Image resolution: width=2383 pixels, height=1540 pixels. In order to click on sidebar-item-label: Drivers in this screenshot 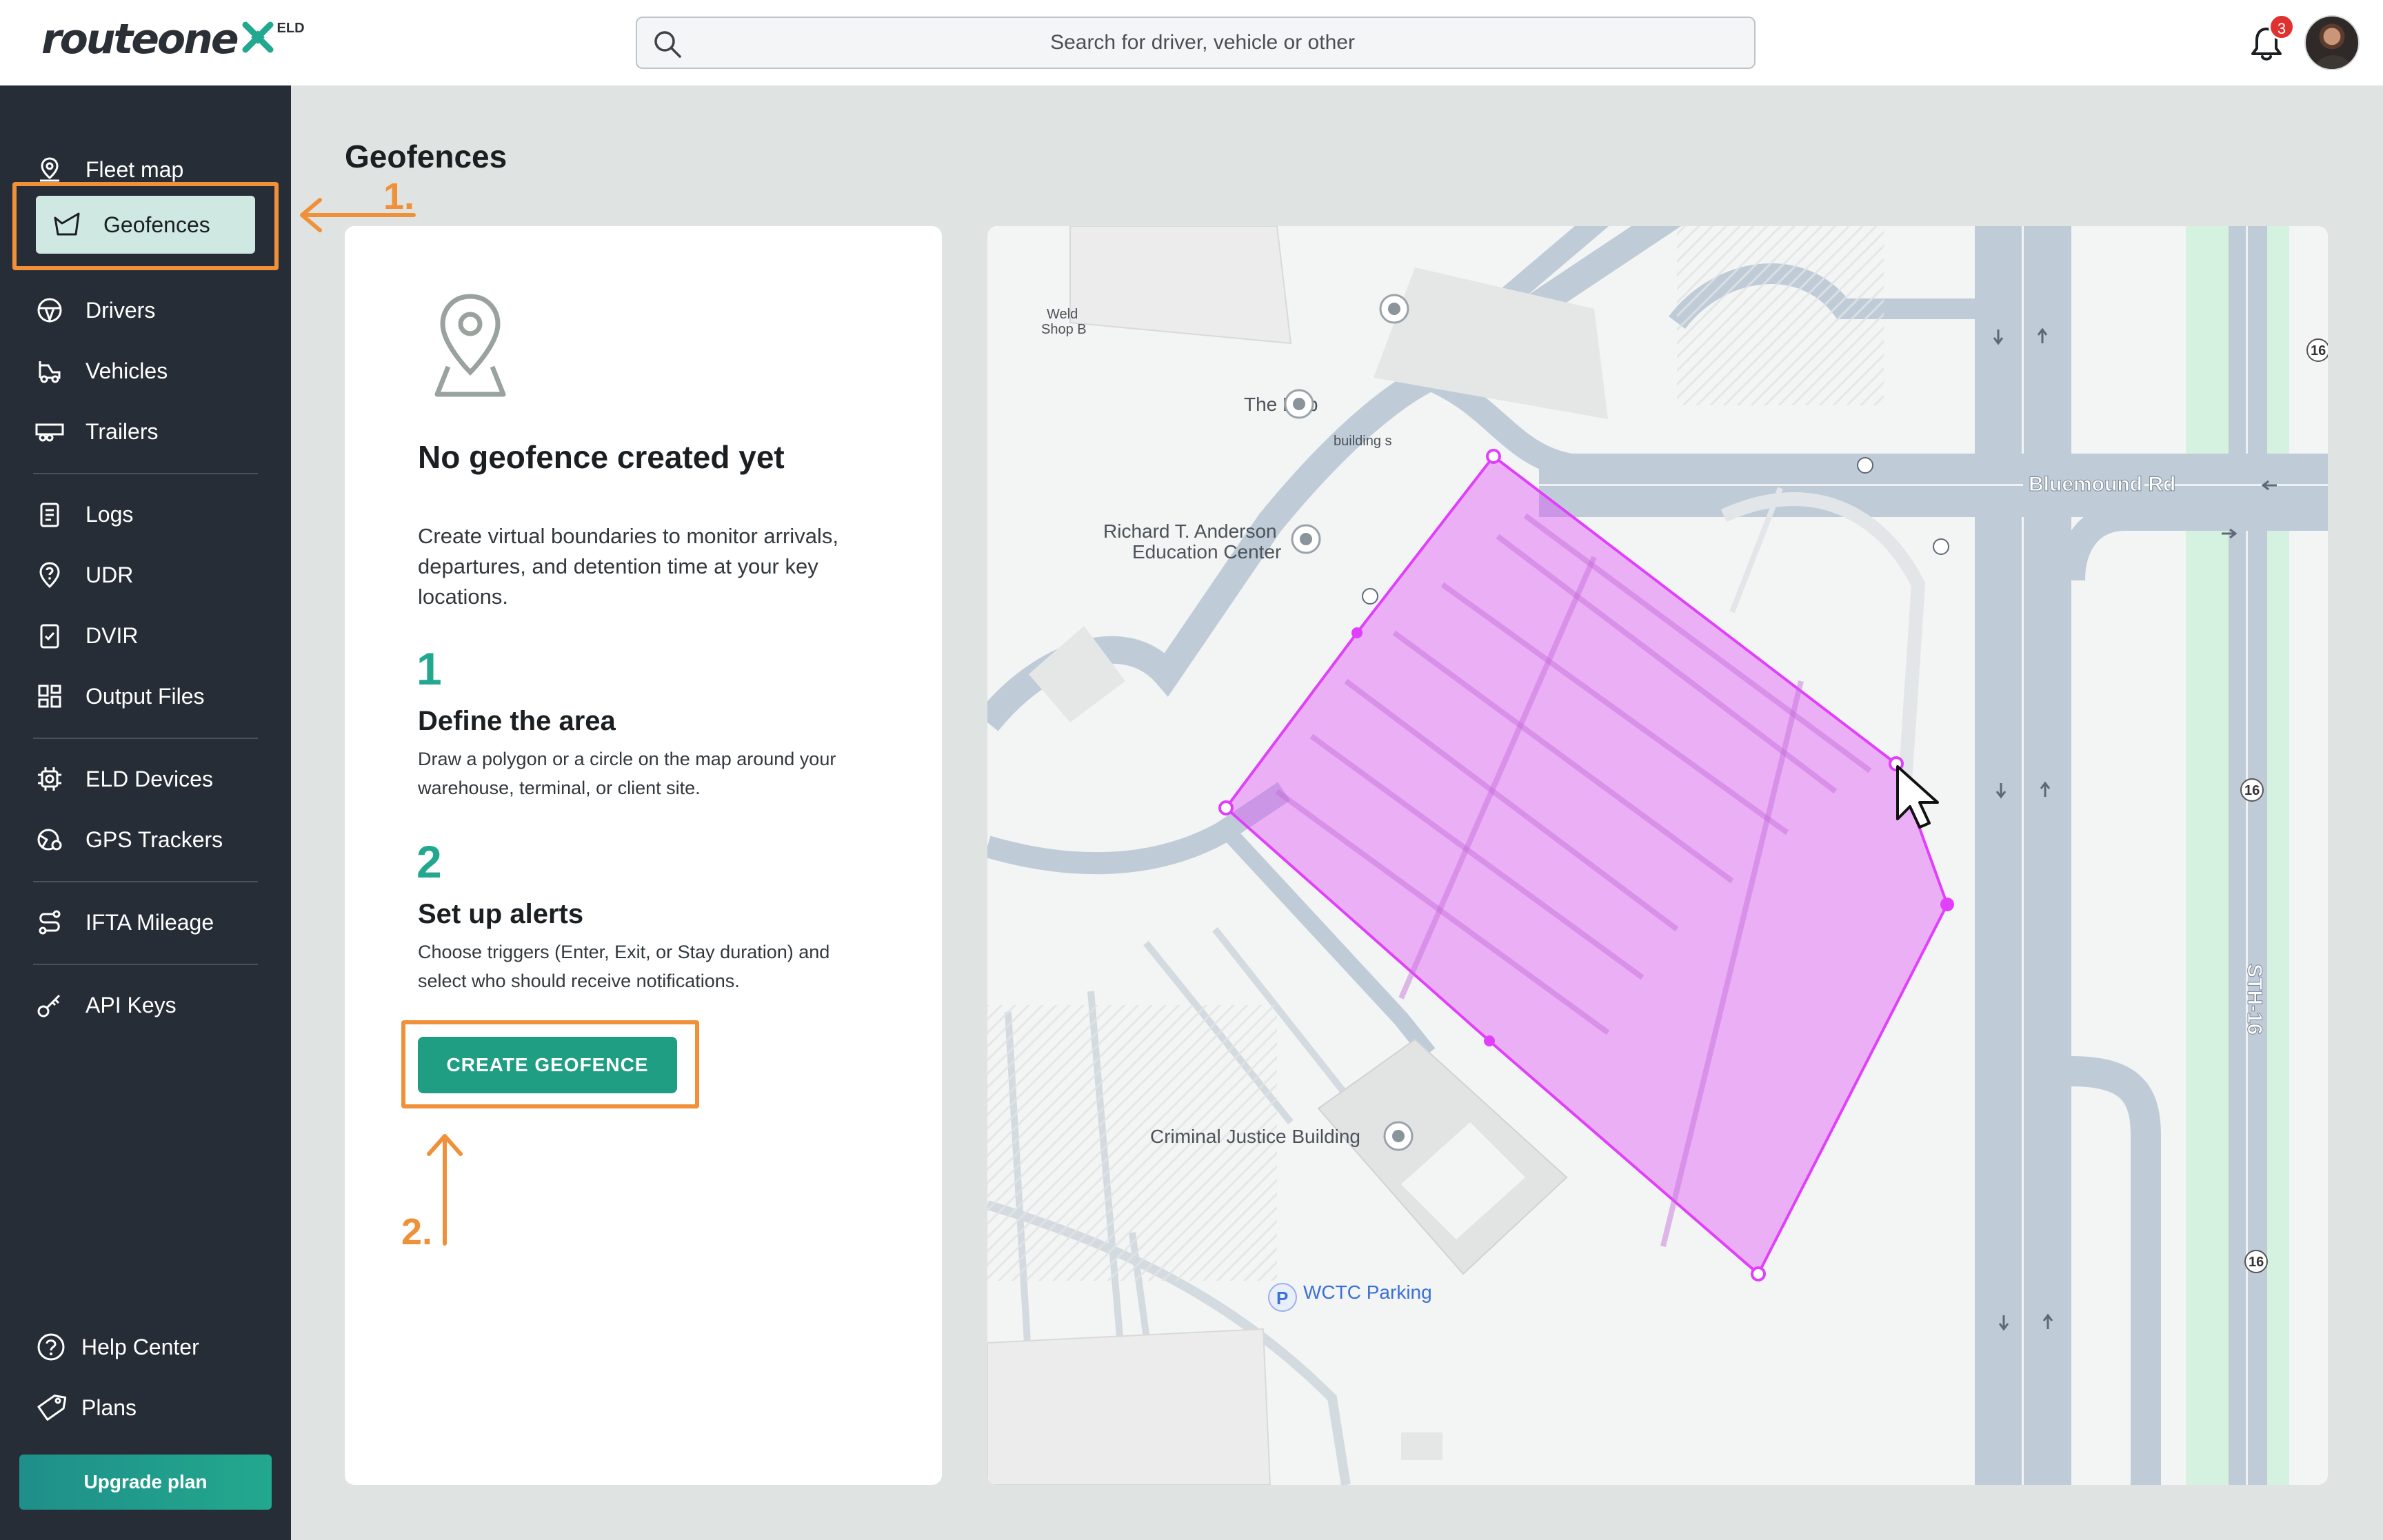, I will do `click(121, 310)`.